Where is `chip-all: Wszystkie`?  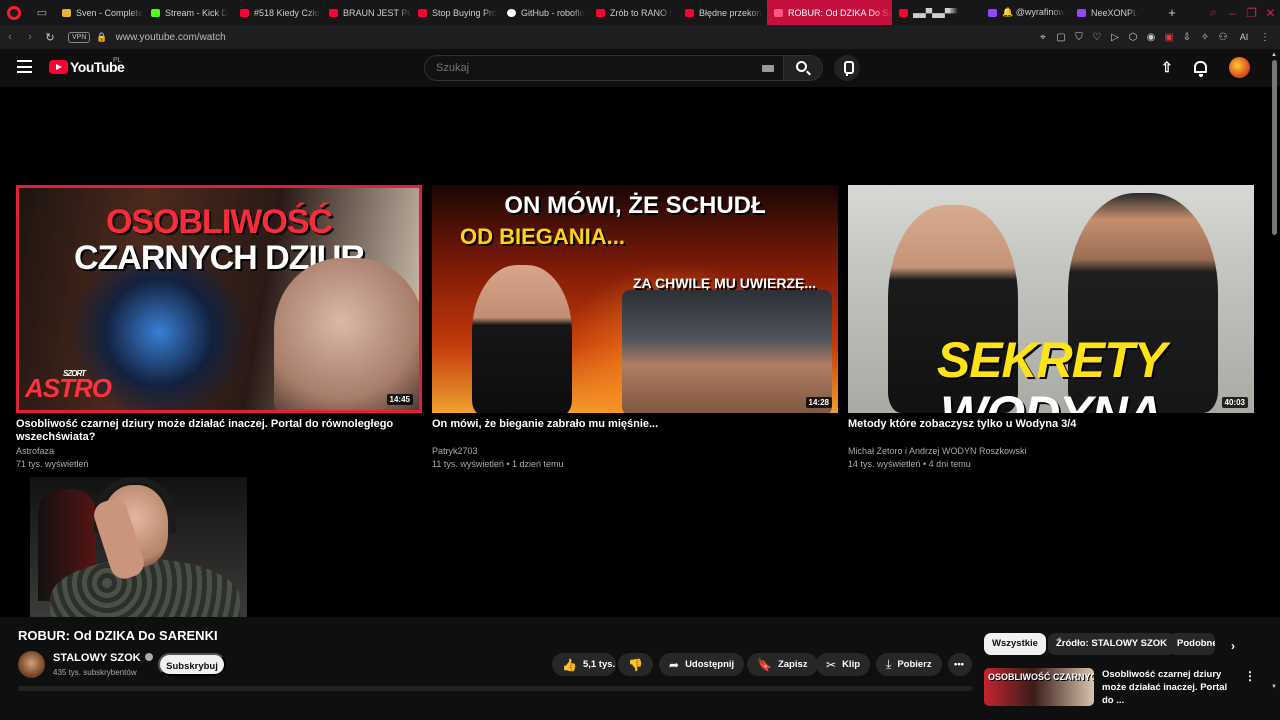
chip-all: Wszystkie is located at coordinates (1015, 644).